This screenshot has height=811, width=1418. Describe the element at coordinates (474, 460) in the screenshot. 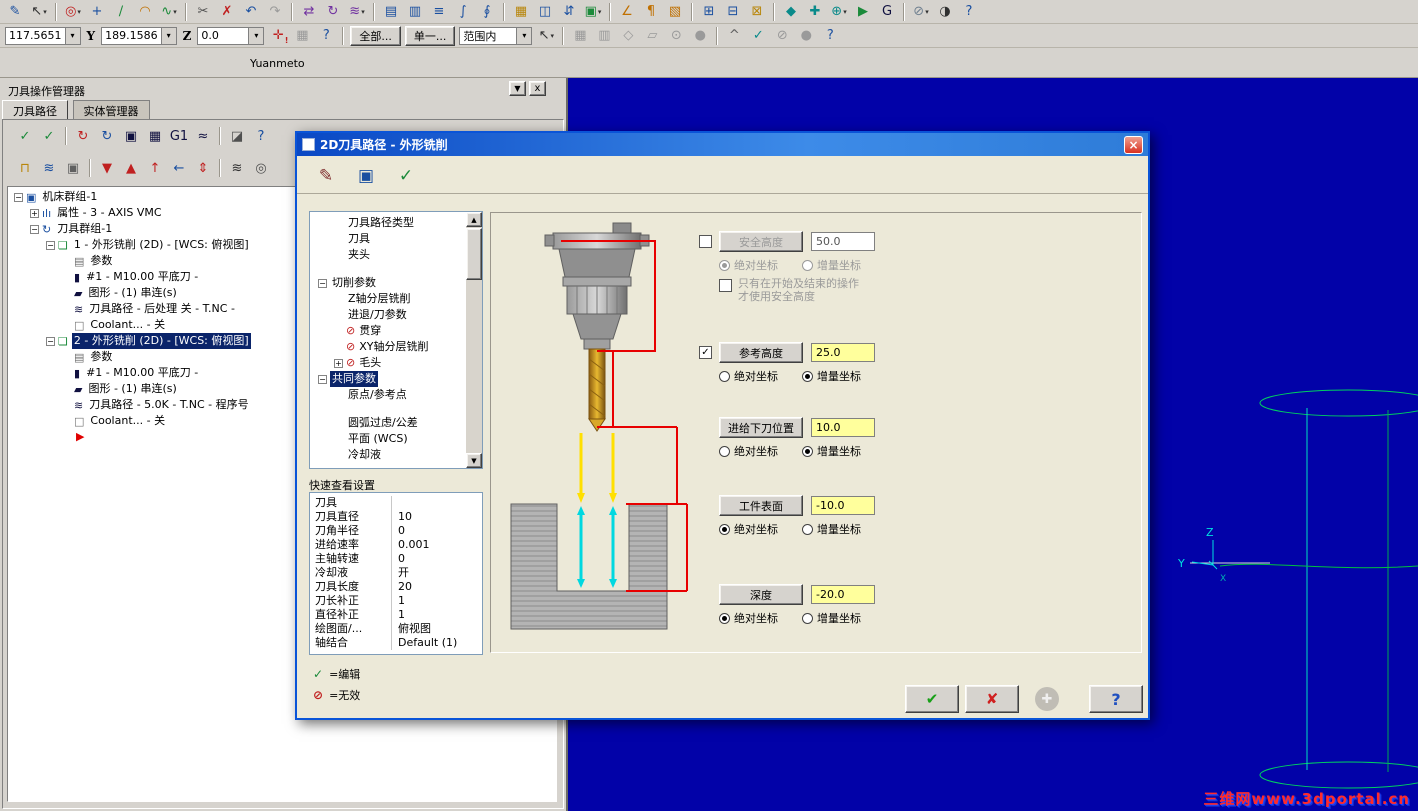

I see `scroll-down-icon: ▼` at that location.